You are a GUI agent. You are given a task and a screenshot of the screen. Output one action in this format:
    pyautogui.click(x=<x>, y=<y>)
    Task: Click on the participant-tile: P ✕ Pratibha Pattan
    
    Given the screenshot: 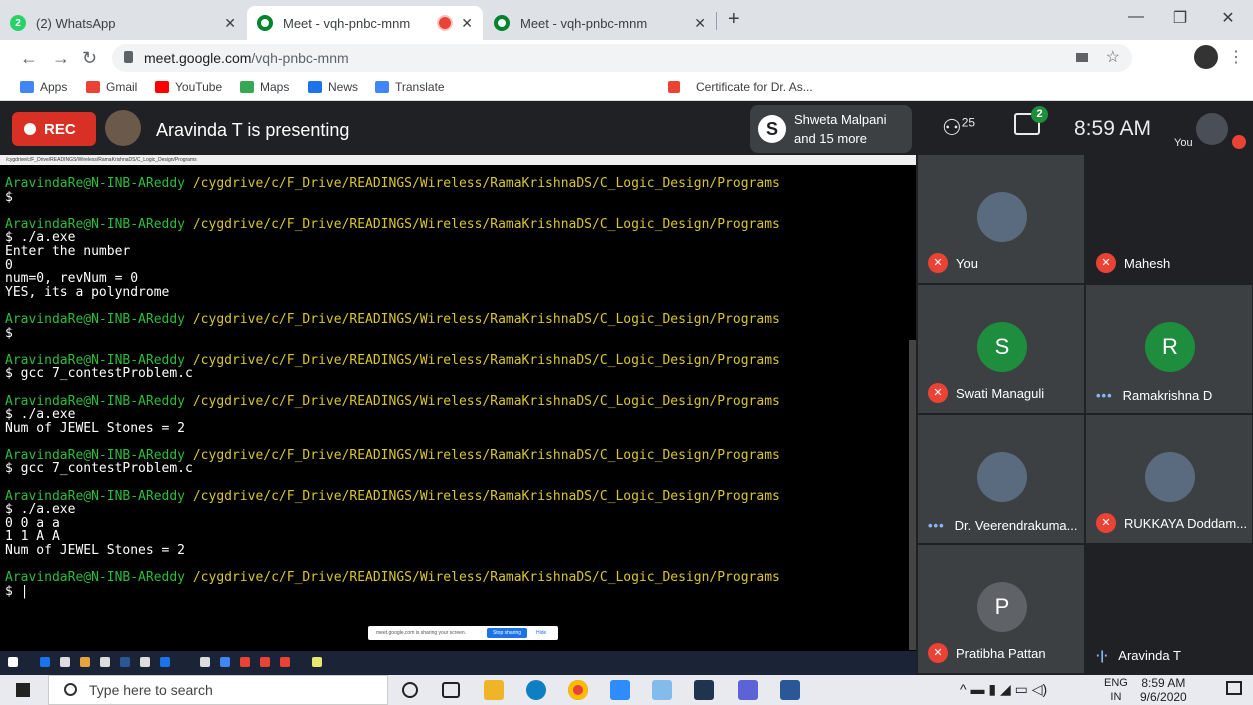 What is the action you would take?
    pyautogui.click(x=1001, y=609)
    